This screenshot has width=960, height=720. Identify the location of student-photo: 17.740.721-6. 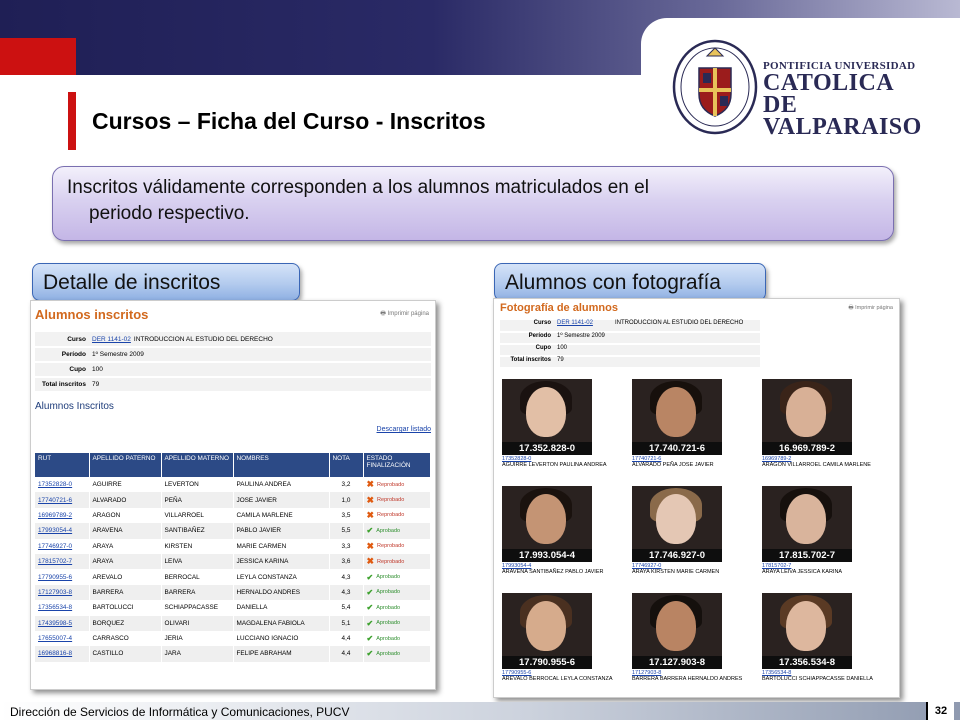
(677, 417).